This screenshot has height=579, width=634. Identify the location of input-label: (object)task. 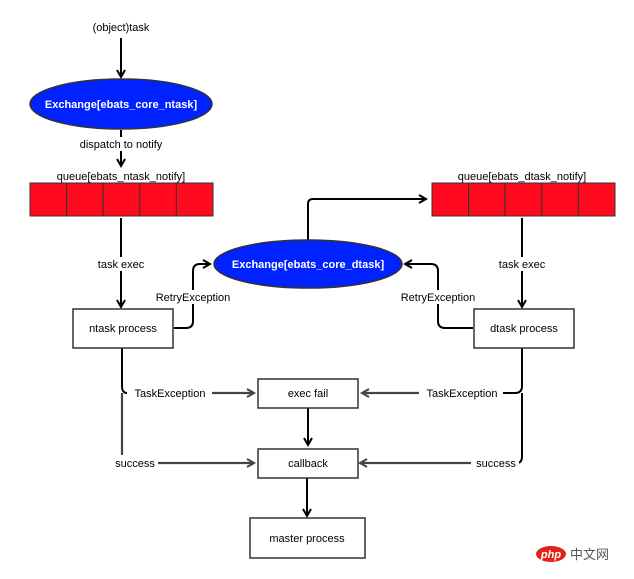
(121, 28).